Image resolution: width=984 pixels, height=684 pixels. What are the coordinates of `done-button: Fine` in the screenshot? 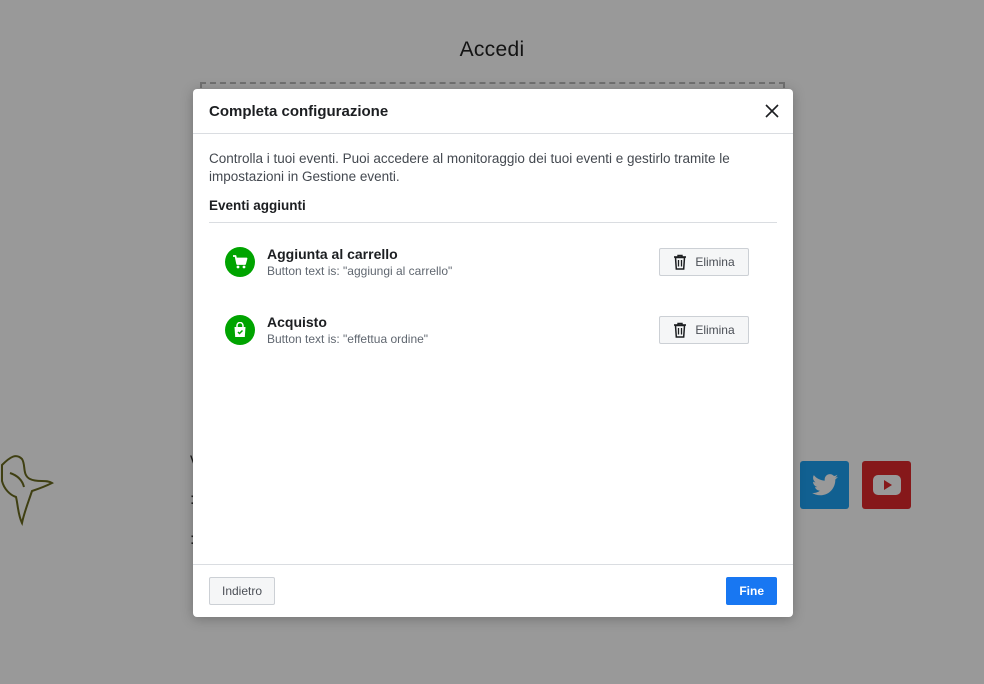 It's located at (751, 591).